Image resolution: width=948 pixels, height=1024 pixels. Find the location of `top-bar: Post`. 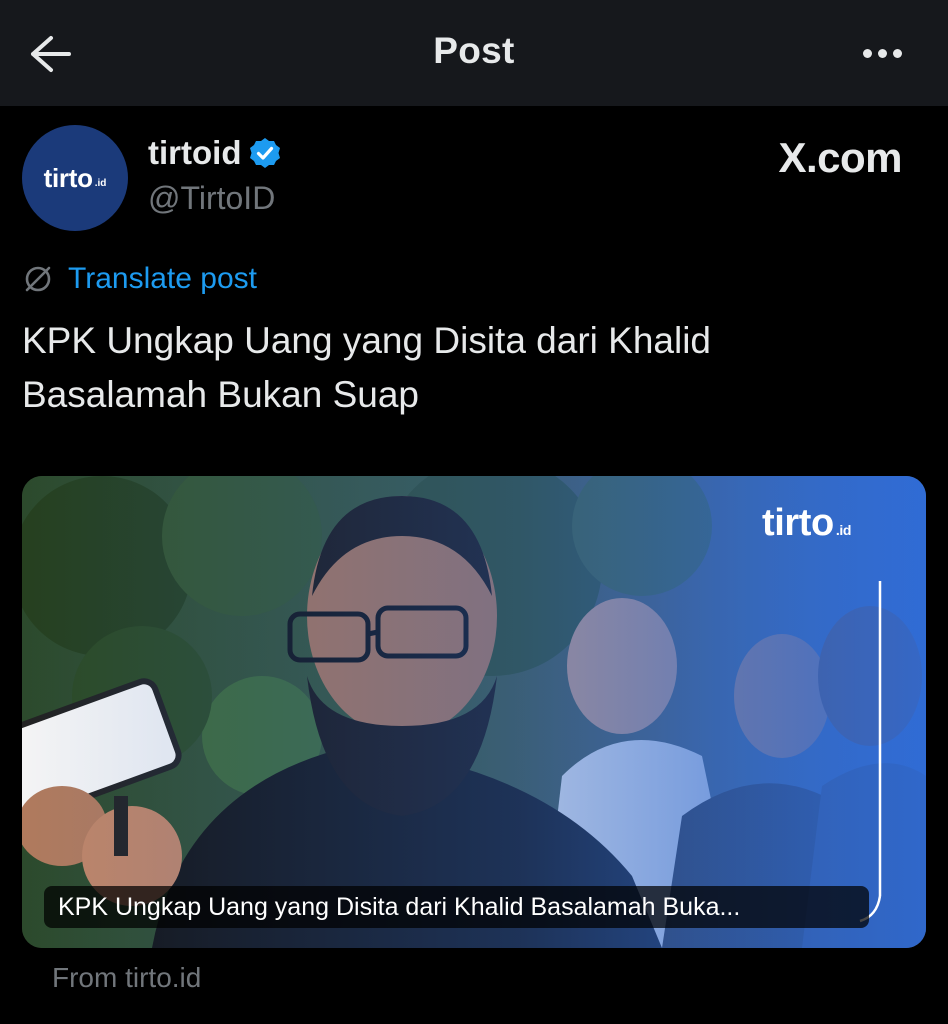

top-bar: Post is located at coordinates (474, 53).